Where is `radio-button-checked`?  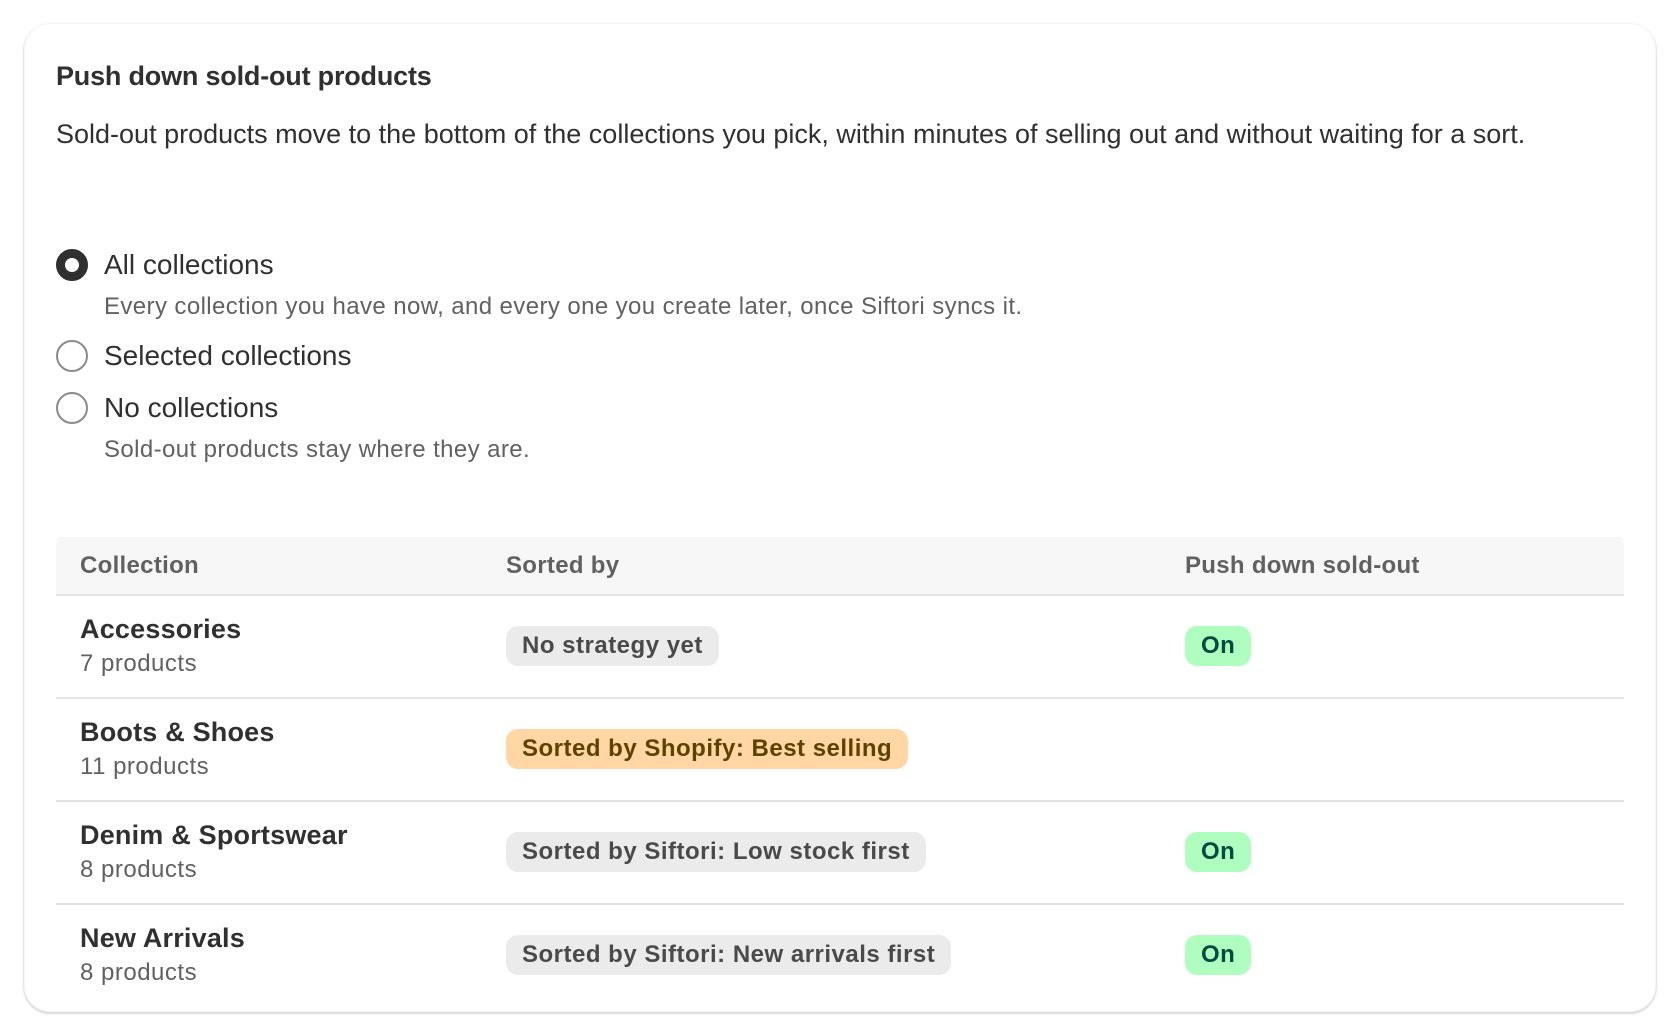 radio-button-checked is located at coordinates (72, 265).